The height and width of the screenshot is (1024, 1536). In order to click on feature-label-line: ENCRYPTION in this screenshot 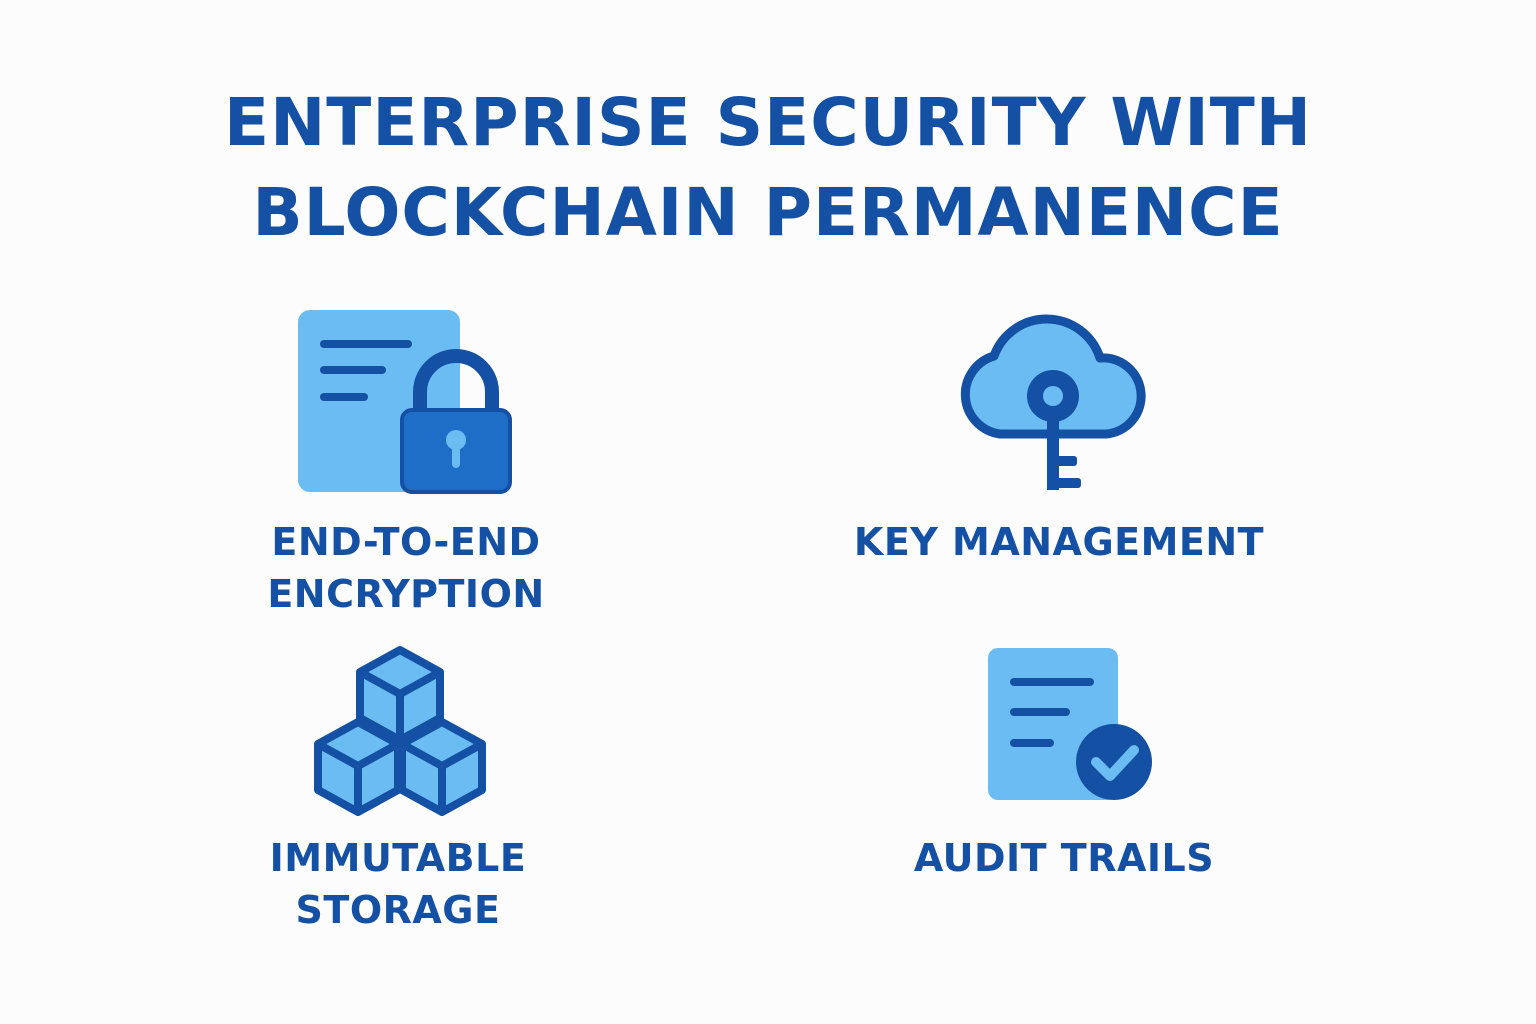, I will do `click(406, 594)`.